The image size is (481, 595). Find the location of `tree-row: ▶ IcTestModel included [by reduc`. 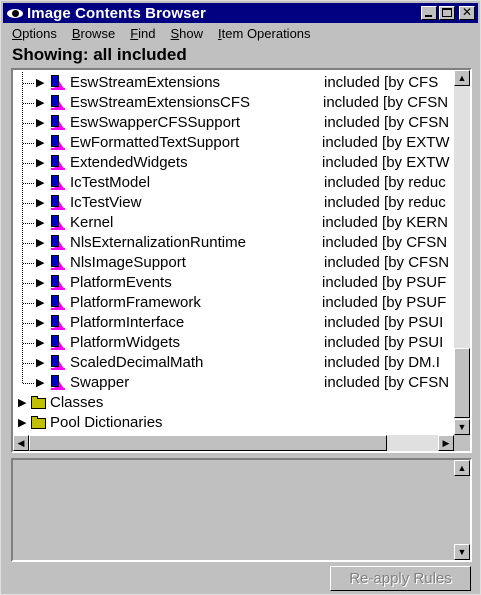

tree-row: ▶ IcTestModel included [by reduc is located at coordinates (233, 182).